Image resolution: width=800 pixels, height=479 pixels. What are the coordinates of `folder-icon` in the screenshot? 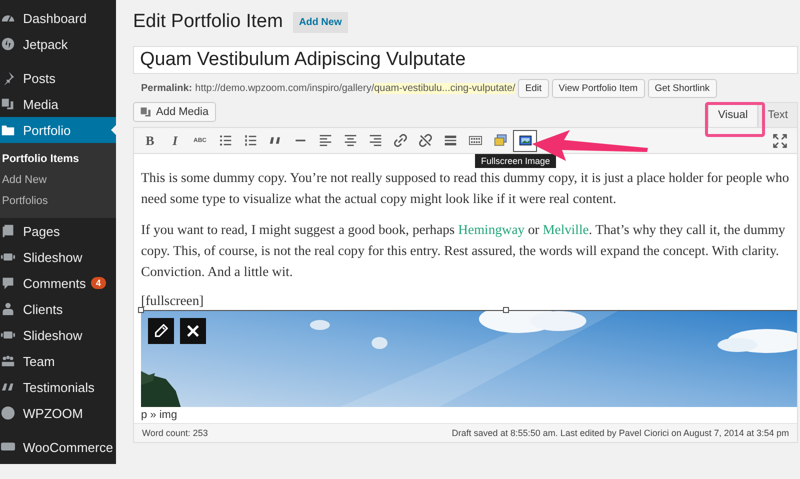 It's located at (8, 130).